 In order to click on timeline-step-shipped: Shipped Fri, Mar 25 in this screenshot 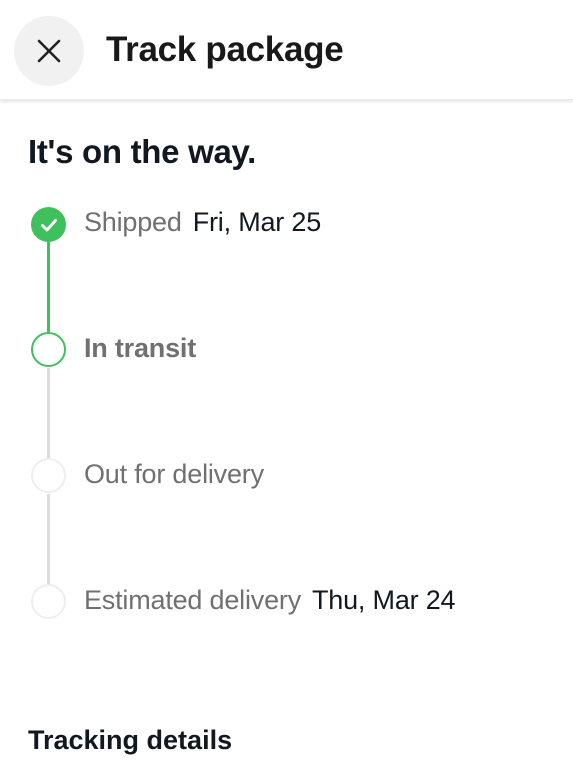, I will do `click(202, 222)`.